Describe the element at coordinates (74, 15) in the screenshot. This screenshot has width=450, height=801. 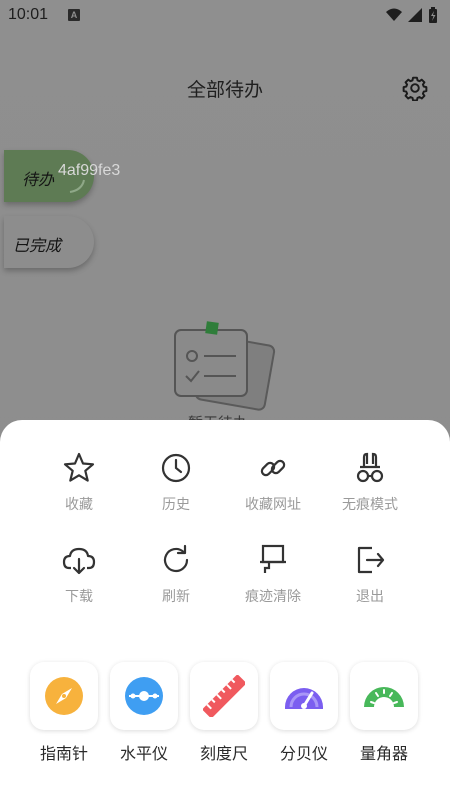
I see `notification-badge-icon: A` at that location.